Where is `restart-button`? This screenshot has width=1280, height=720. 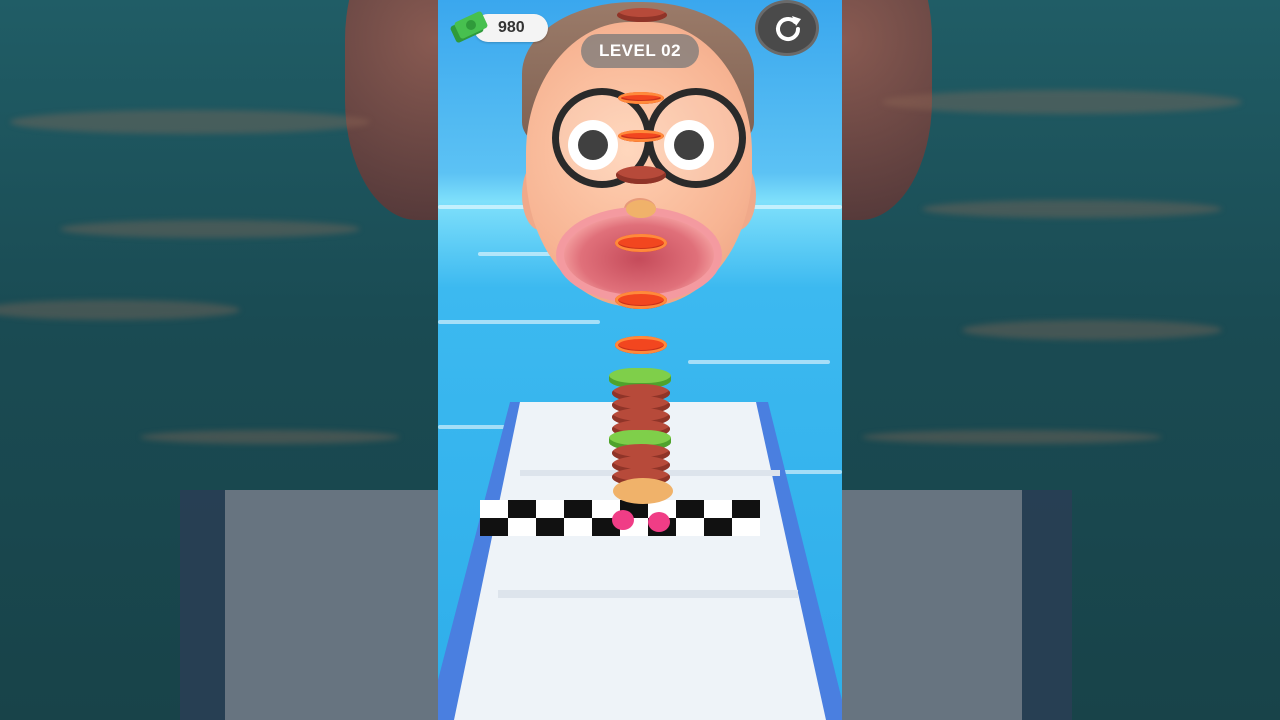
restart-button is located at coordinates (787, 28).